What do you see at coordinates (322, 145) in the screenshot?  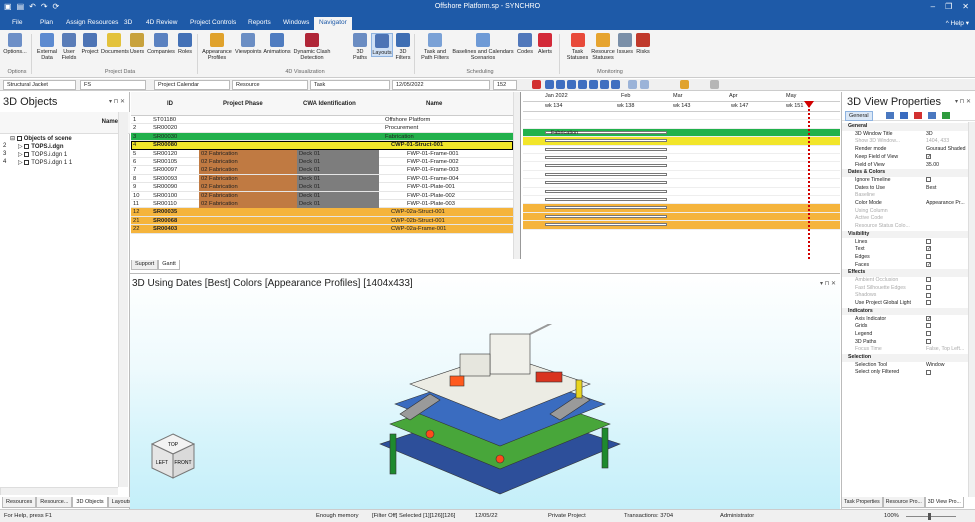 I see `grid-row: 4 SR00080 CWP-01-Struct-001` at bounding box center [322, 145].